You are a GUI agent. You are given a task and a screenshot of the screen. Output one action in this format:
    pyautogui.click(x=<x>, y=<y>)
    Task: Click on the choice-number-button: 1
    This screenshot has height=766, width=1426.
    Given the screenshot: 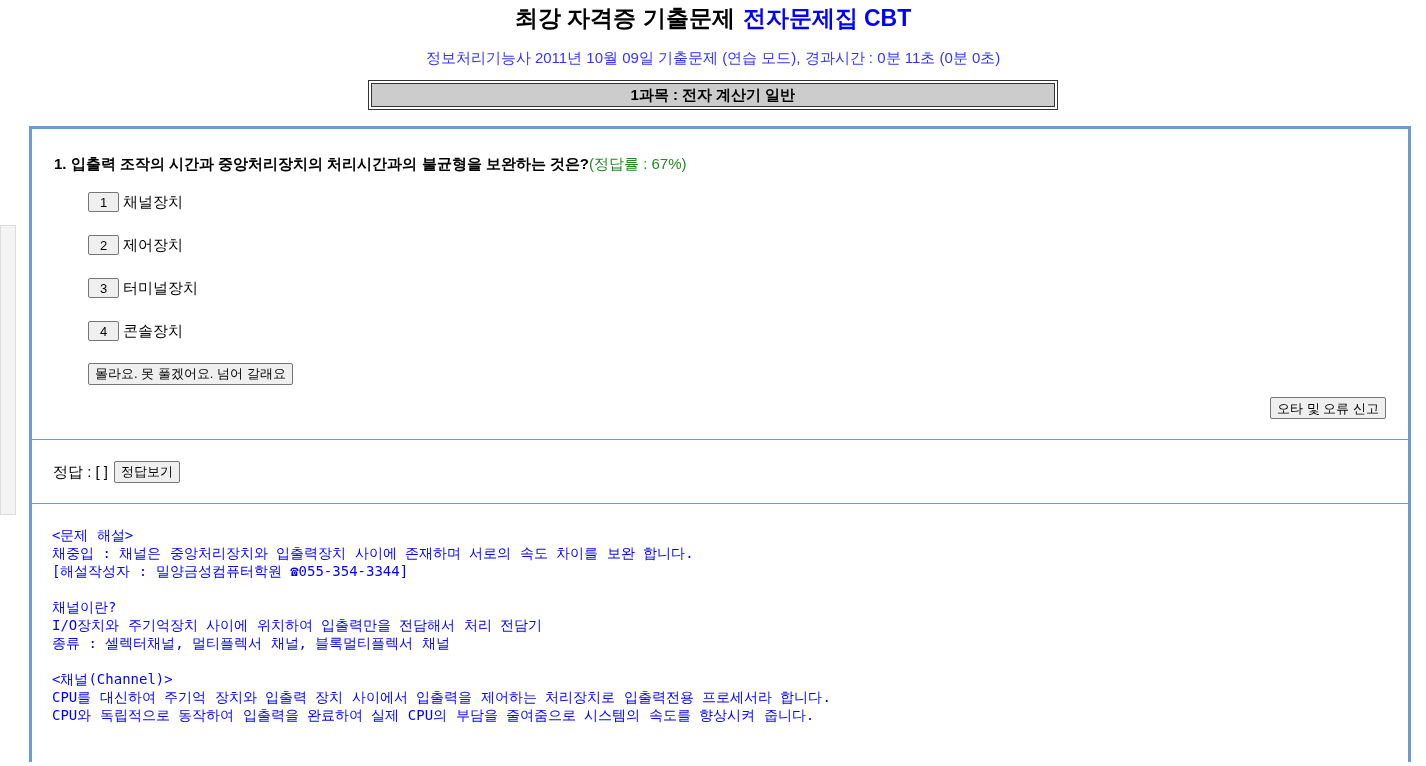 What is the action you would take?
    pyautogui.click(x=103, y=202)
    